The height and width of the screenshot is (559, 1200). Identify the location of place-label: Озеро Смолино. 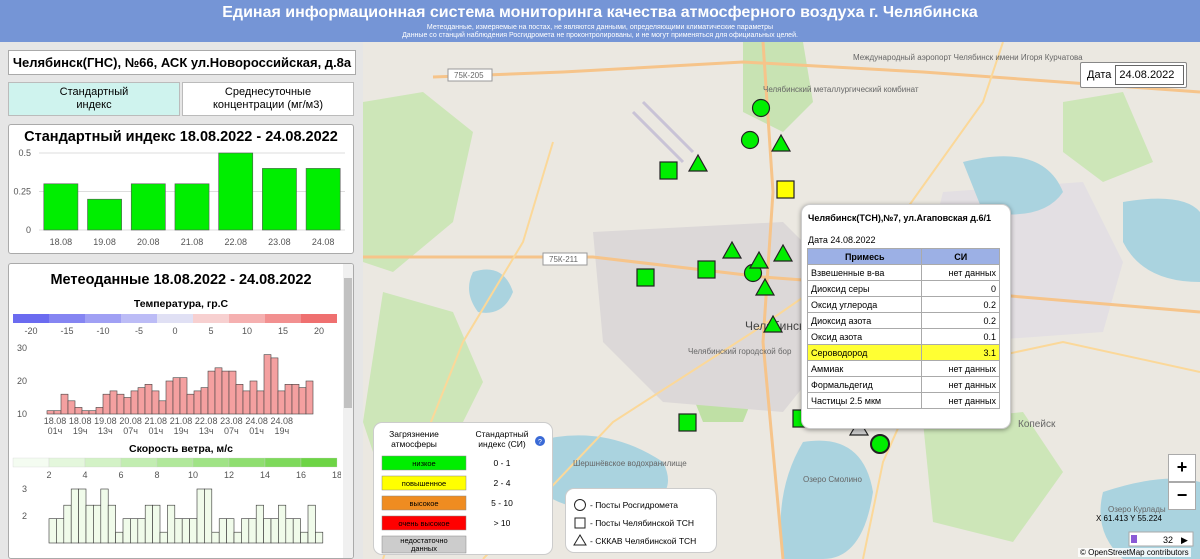
(832, 479).